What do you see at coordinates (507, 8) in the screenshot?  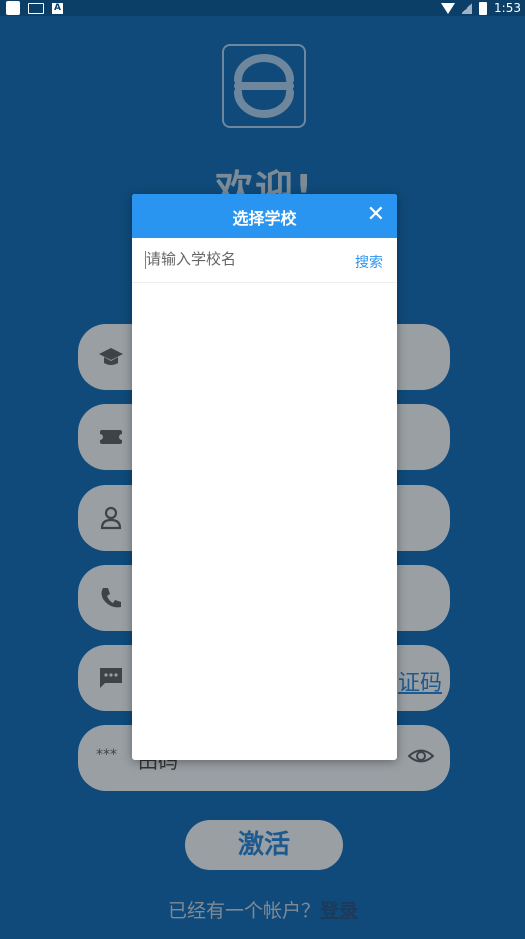 I see `status-time: 1:53` at bounding box center [507, 8].